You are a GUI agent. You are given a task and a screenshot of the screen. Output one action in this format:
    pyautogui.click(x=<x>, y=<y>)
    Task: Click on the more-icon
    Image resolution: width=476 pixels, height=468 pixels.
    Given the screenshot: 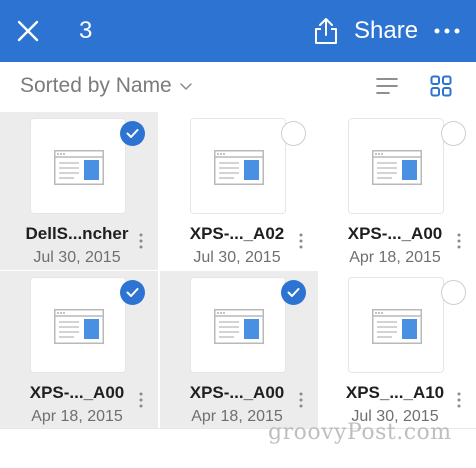 What is the action you would take?
    pyautogui.click(x=447, y=31)
    